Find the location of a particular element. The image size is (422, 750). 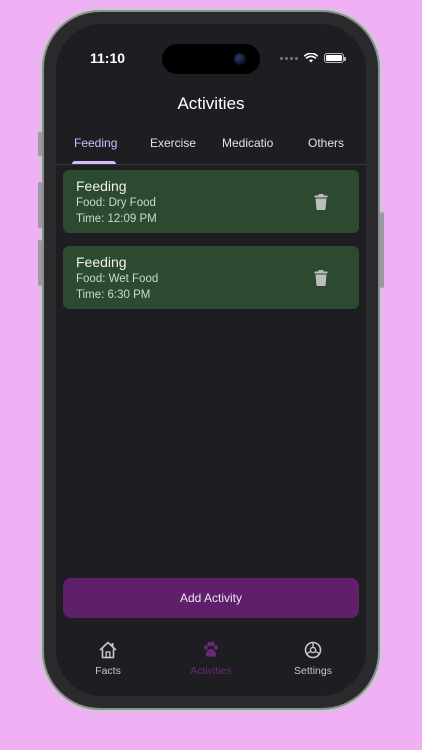

paw-icon is located at coordinates (211, 649).